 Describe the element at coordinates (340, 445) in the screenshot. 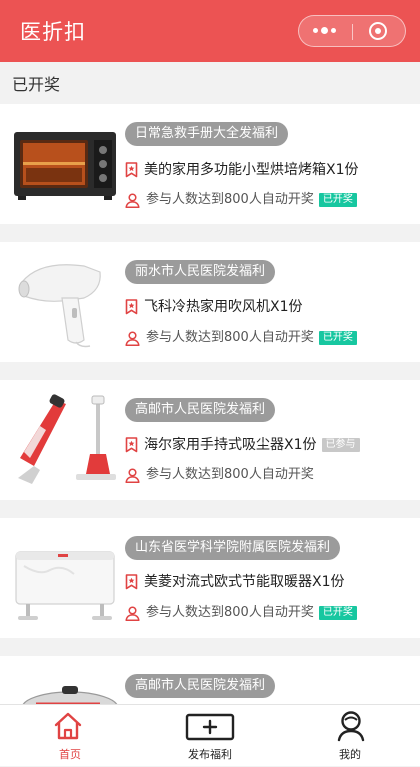

I see `status-badge: 已参与` at that location.